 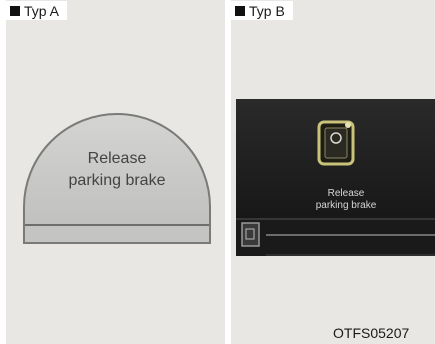 I want to click on panel-type-a-label: Typ A, so click(x=37, y=10).